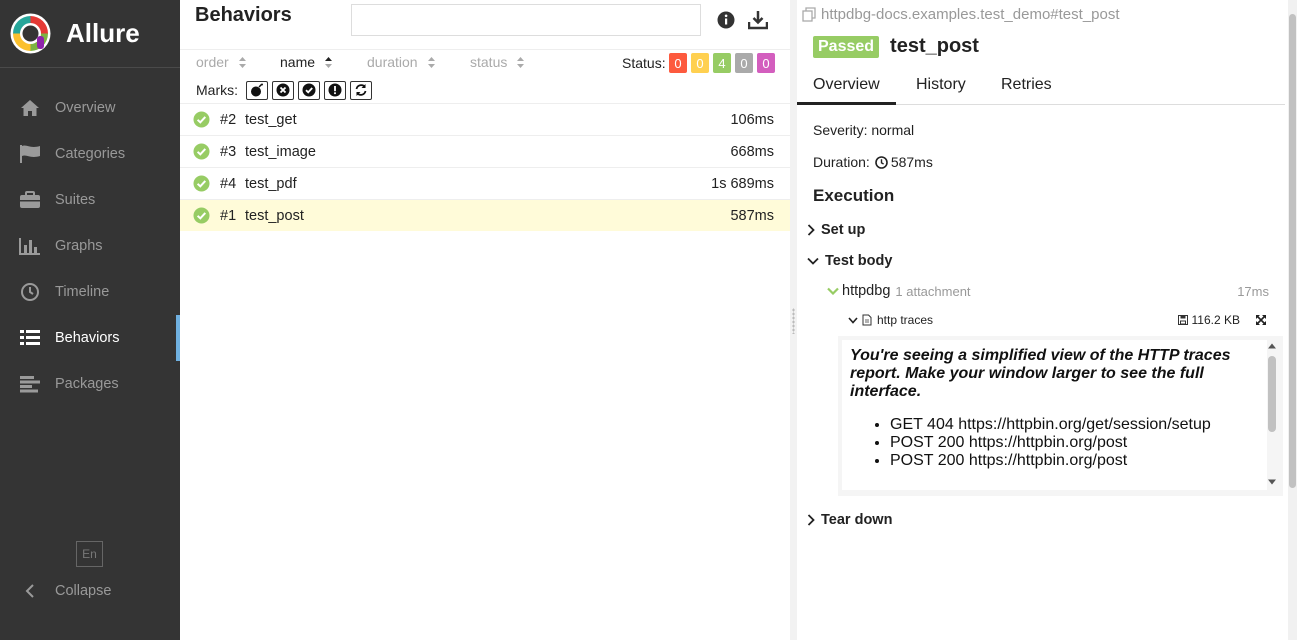  What do you see at coordinates (485, 183) in the screenshot?
I see `test-row: #4 test_pdf 1s 689ms` at bounding box center [485, 183].